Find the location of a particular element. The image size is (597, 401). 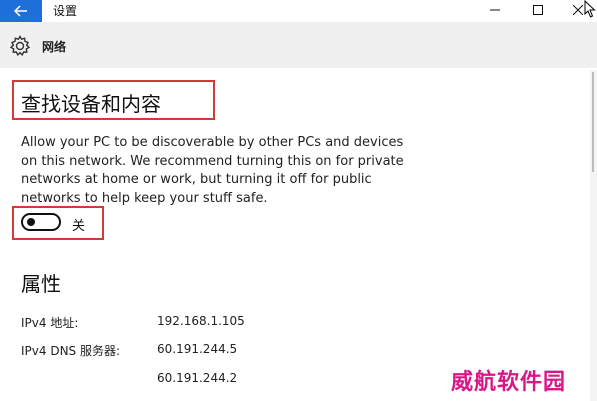

discovery-toggle is located at coordinates (41, 222).